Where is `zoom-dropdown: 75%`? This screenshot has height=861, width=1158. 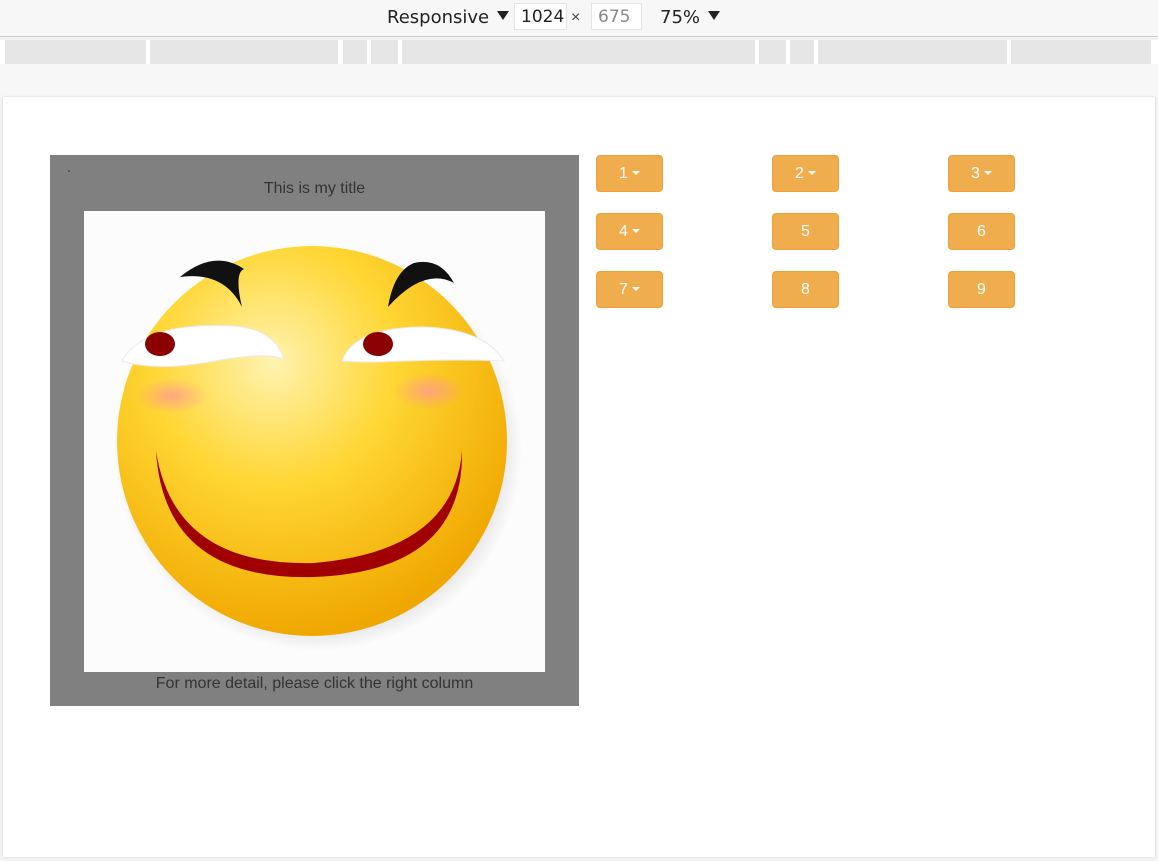 zoom-dropdown: 75% is located at coordinates (690, 17).